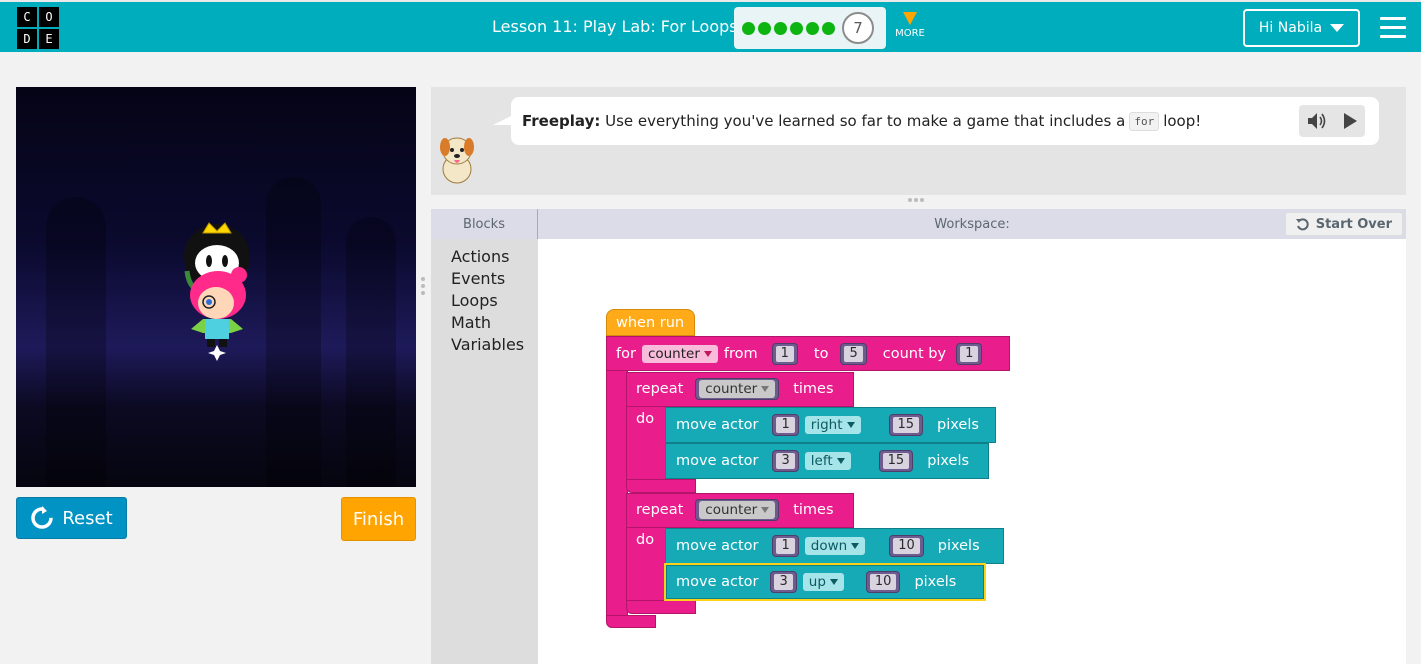  What do you see at coordinates (27, 17) in the screenshot?
I see `logo-letter-c: C` at bounding box center [27, 17].